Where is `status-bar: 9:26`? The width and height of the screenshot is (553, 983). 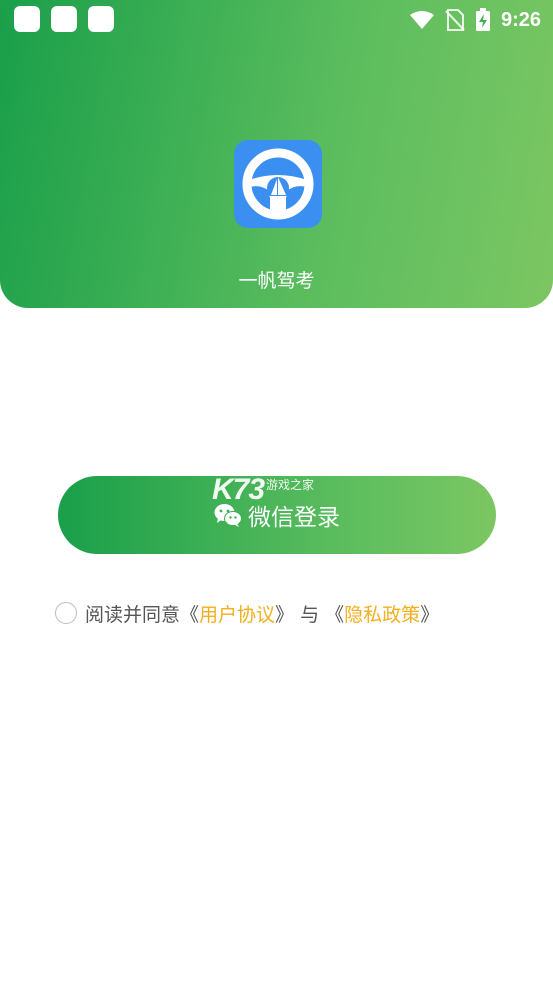
status-bar: 9:26 is located at coordinates (276, 20).